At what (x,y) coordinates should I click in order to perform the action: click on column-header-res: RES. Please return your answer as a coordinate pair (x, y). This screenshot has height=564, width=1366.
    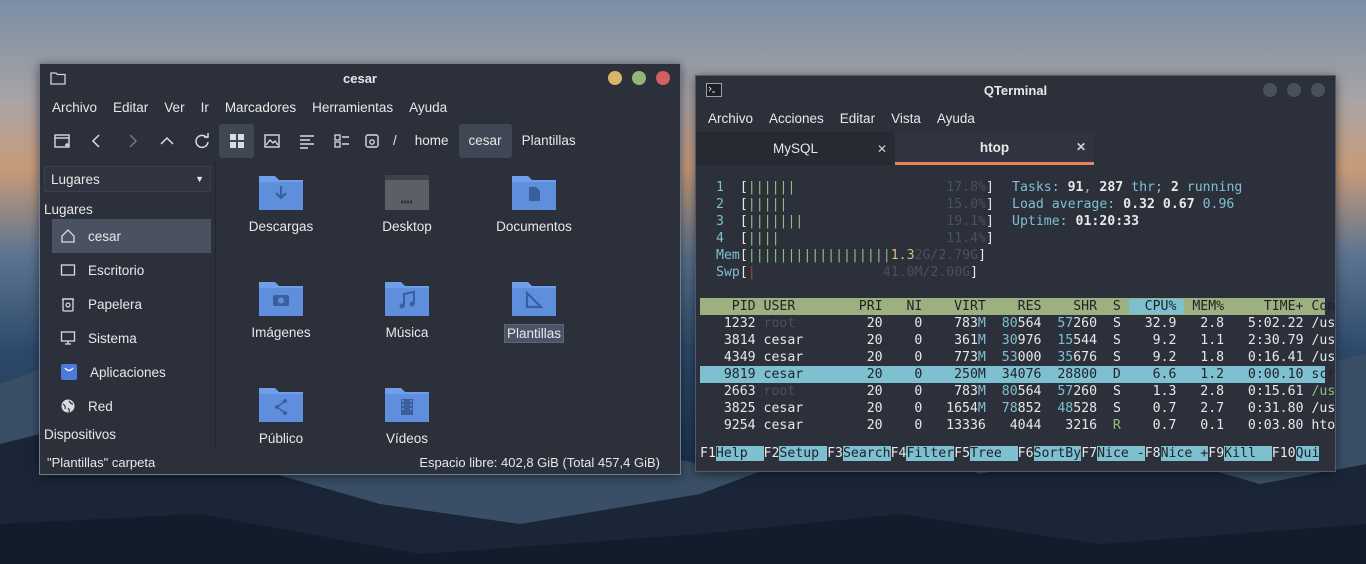
    Looking at the image, I should click on (1021, 306).